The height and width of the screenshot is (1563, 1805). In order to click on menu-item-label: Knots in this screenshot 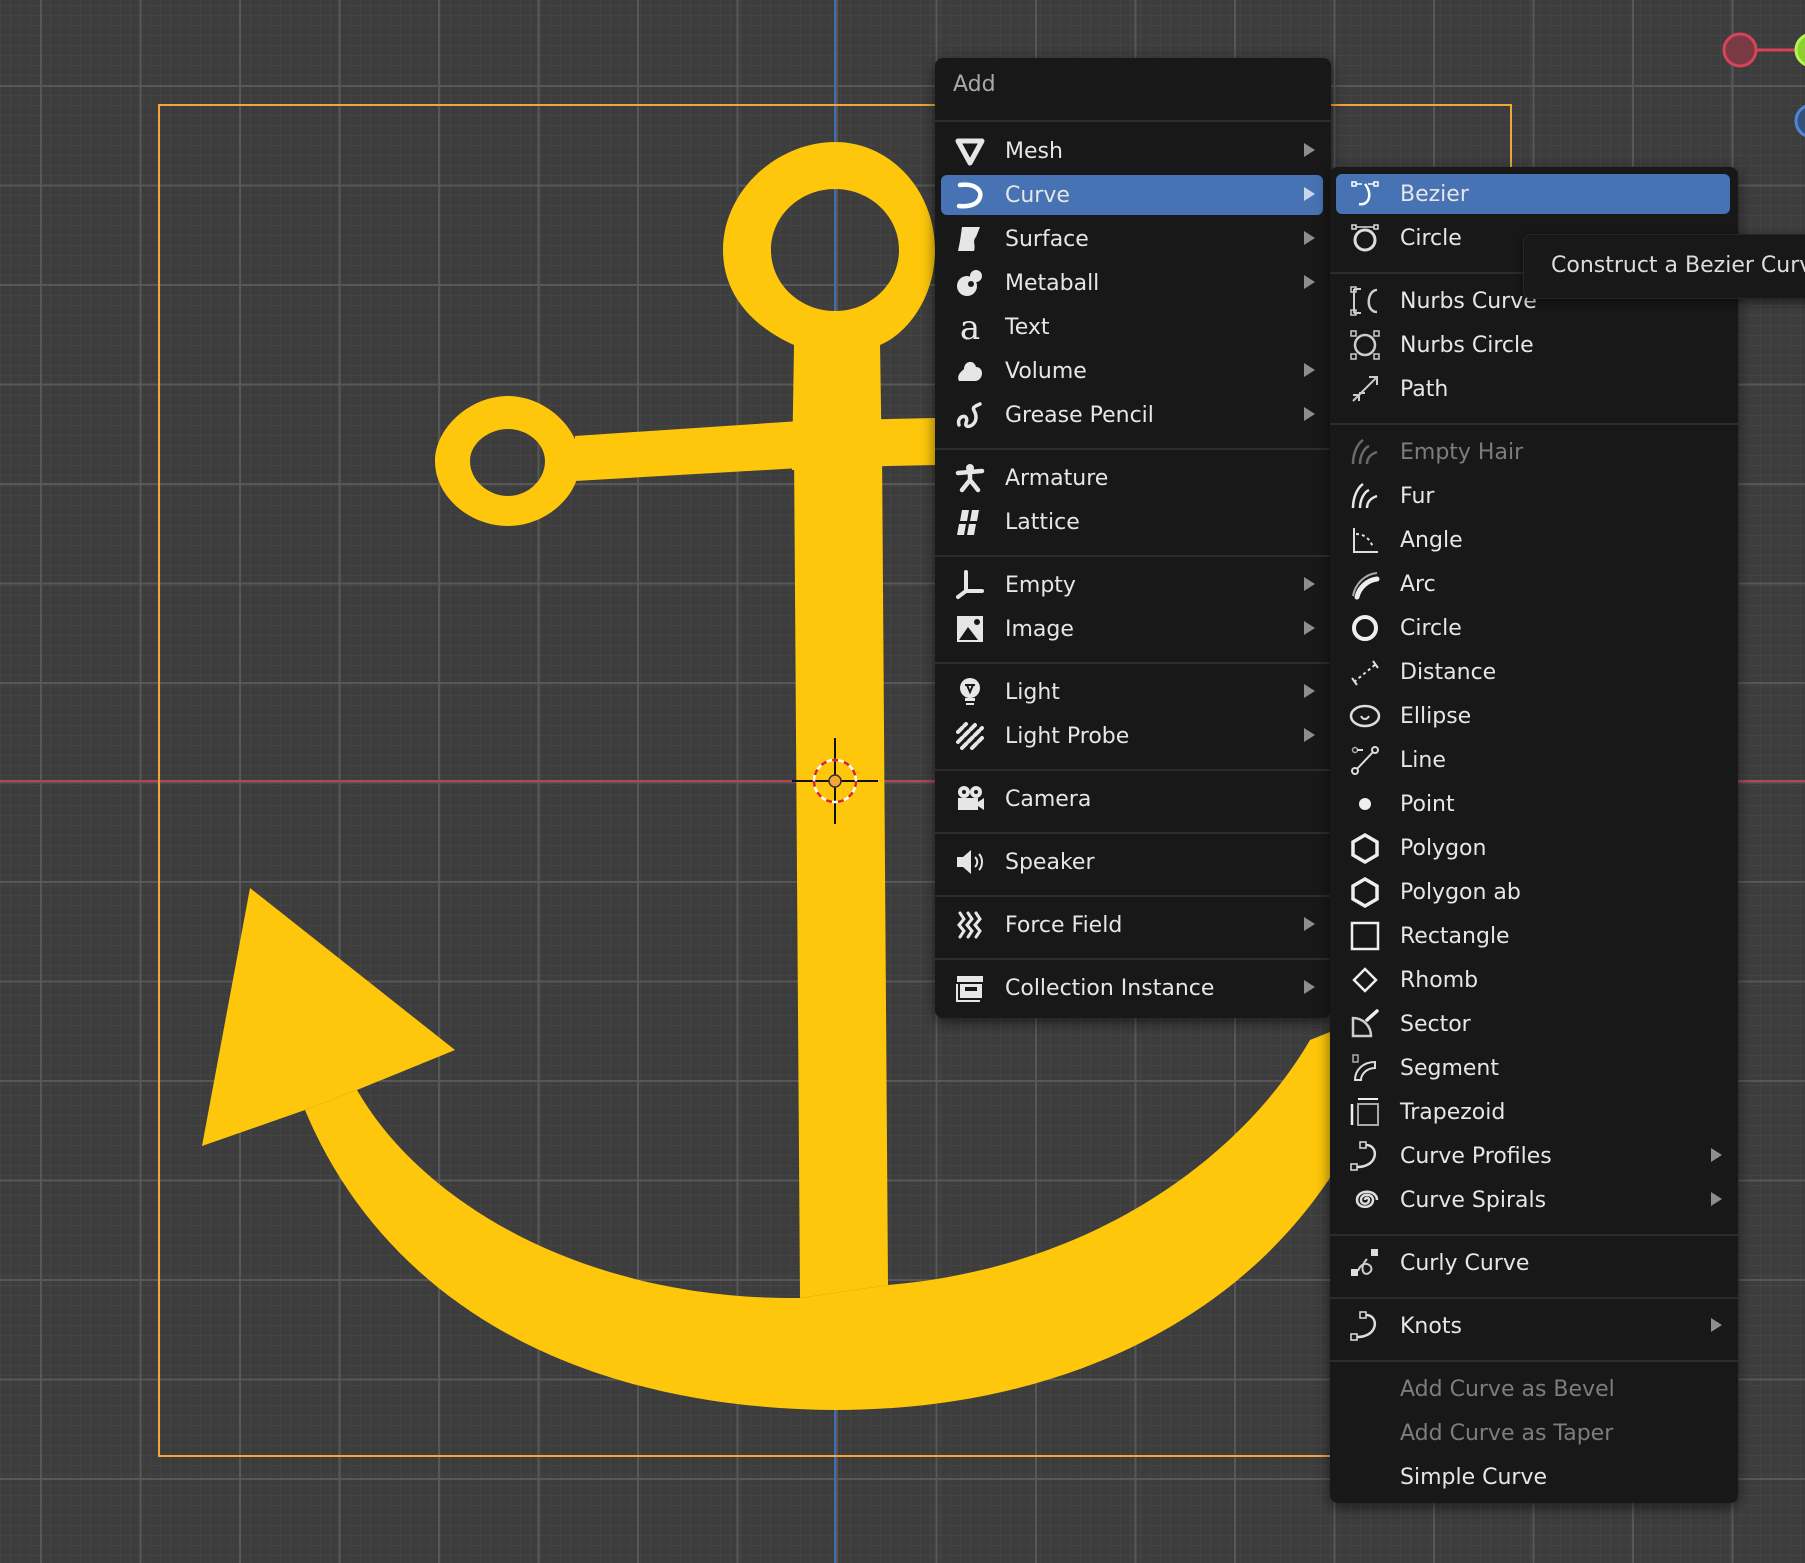, I will do `click(1431, 1326)`.